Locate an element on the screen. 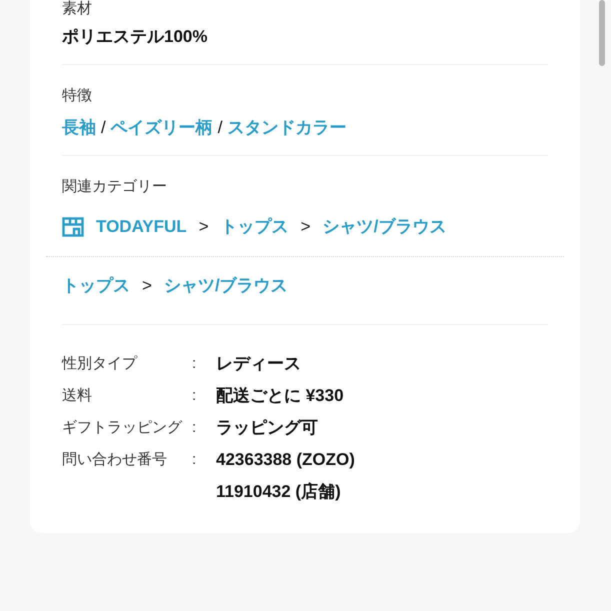  spec-value: ラッピング可 is located at coordinates (267, 428).